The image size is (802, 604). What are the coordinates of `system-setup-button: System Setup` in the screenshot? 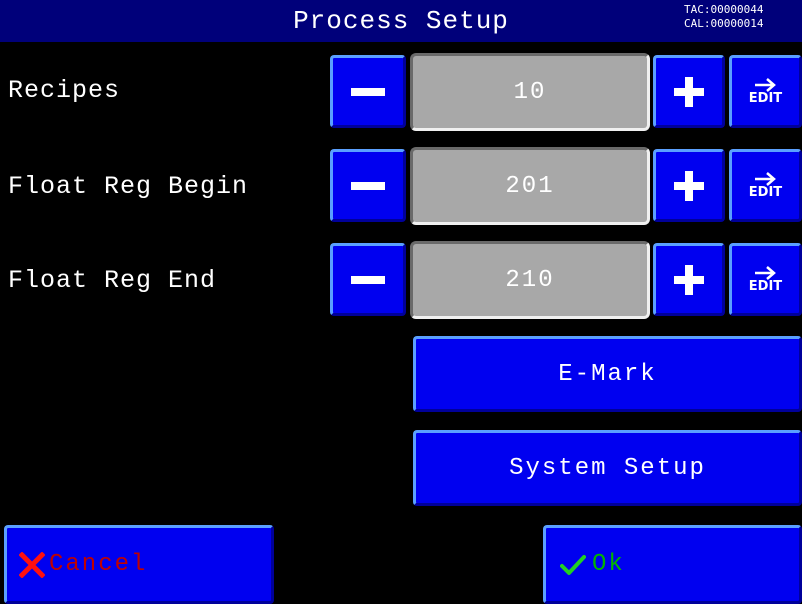 It's located at (607, 468).